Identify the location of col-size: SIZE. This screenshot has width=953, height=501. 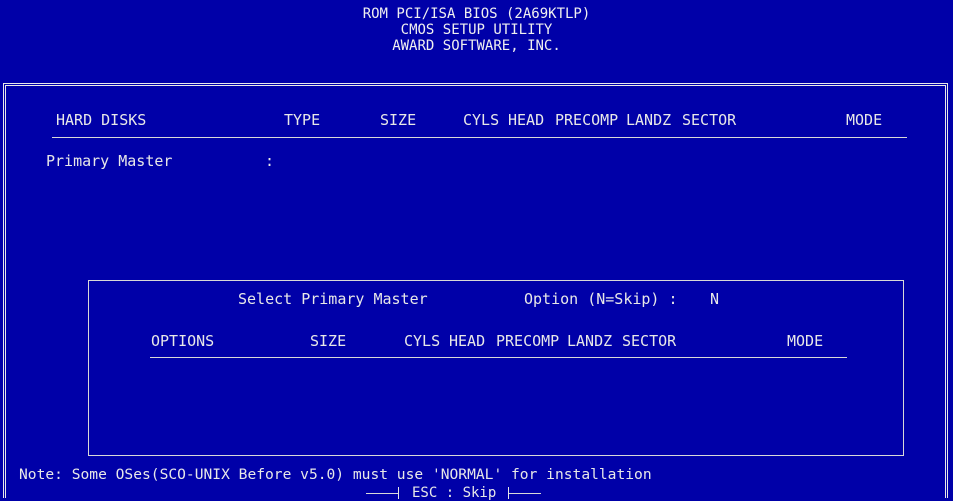
(398, 120).